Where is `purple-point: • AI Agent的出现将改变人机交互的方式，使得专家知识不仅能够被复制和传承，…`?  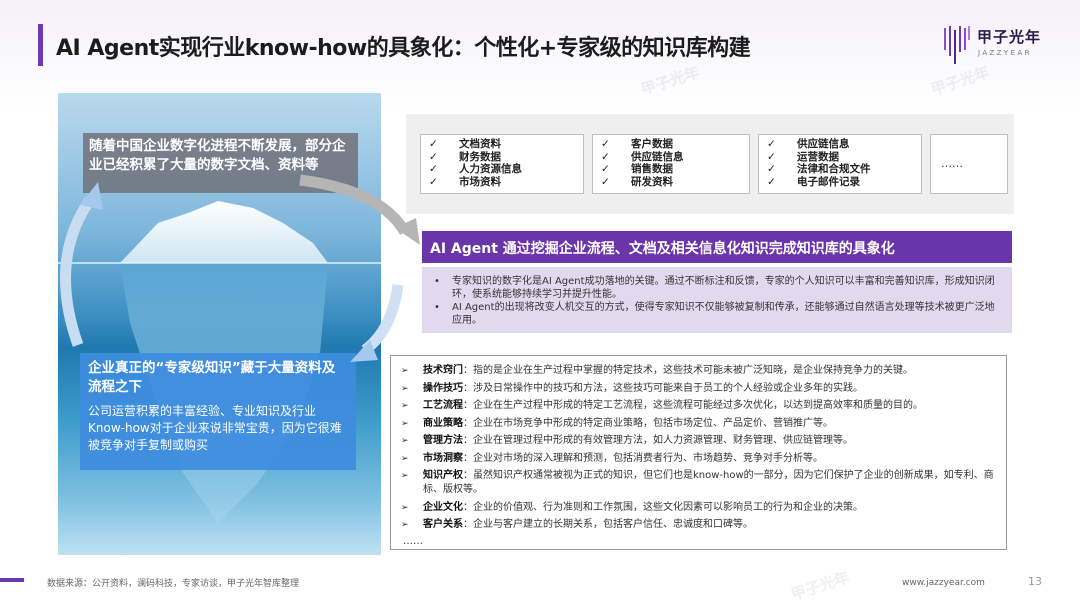 purple-point: • AI Agent的出现将改变人机交互的方式，使得专家知识不仅能够被复制和传承，… is located at coordinates (714, 314).